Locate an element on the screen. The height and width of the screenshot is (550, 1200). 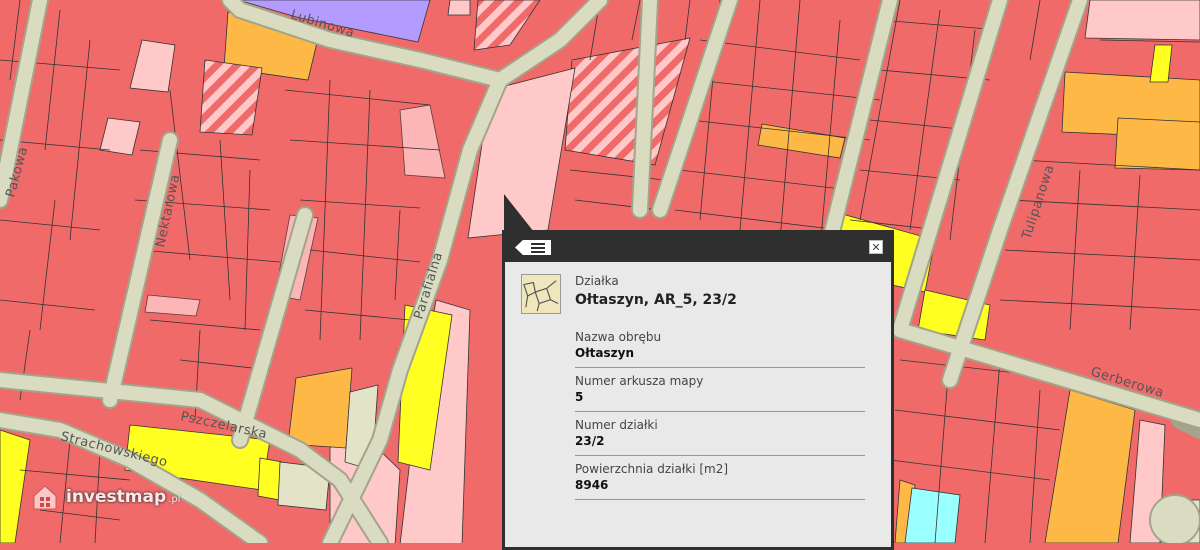
feature-type: Działka is located at coordinates (597, 281).